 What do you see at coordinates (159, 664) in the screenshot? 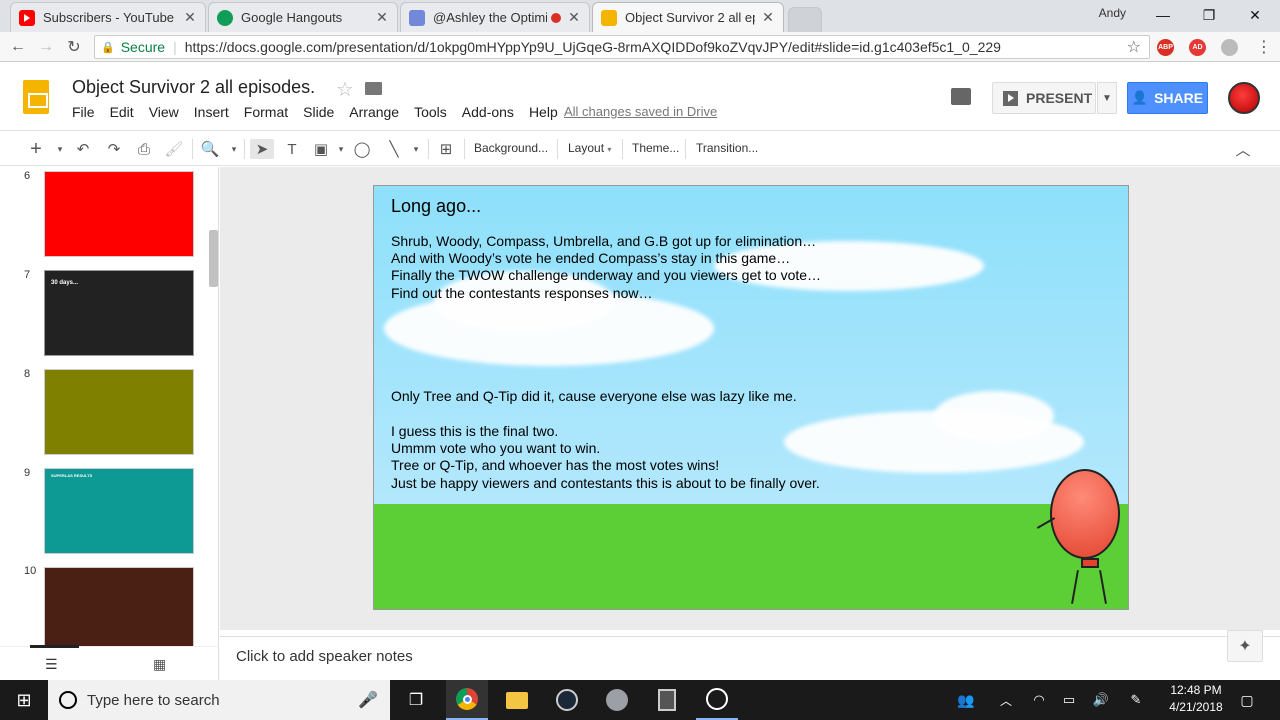
I see `grid-view-icon: ▦` at bounding box center [159, 664].